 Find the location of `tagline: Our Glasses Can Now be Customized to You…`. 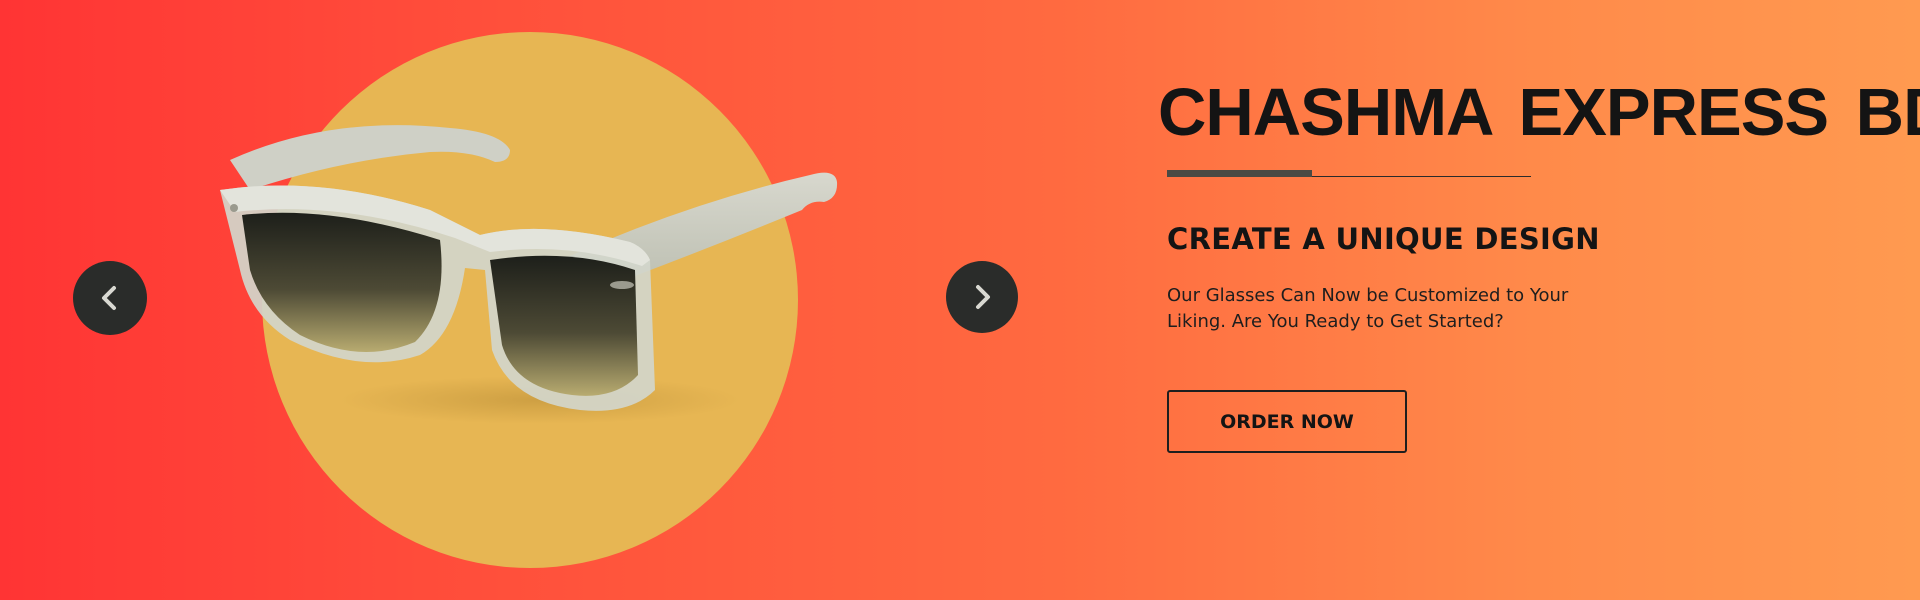

tagline: Our Glasses Can Now be Customized to You… is located at coordinates (1368, 308).